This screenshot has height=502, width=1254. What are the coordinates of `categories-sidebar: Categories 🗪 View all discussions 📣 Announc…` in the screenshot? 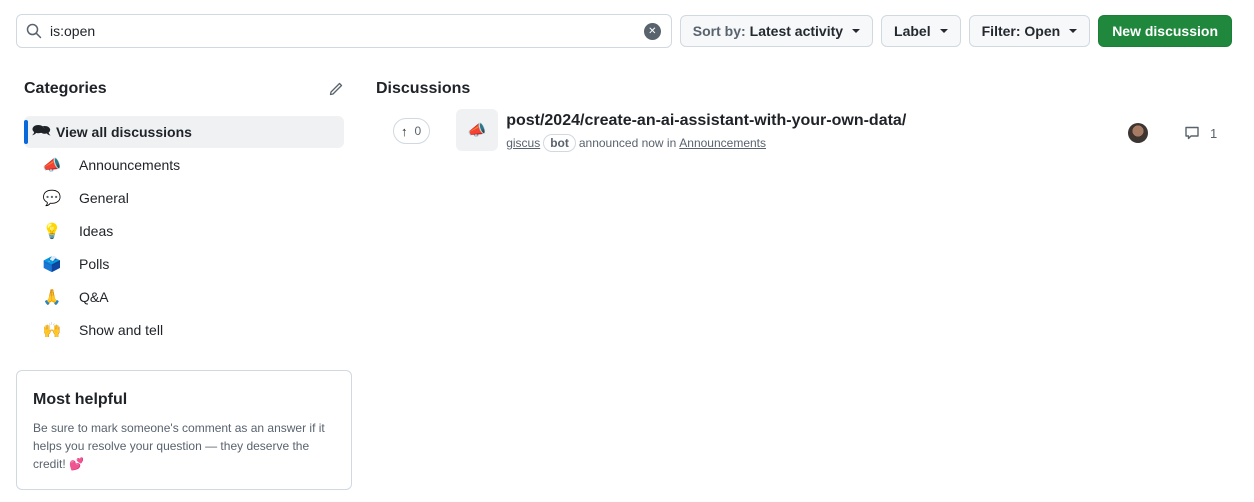 It's located at (184, 209).